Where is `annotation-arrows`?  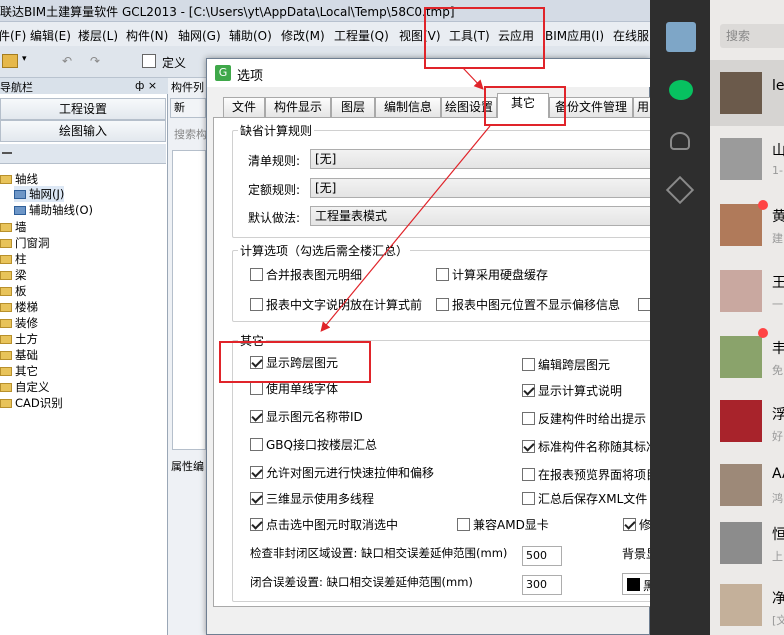 annotation-arrows is located at coordinates (405, 199).